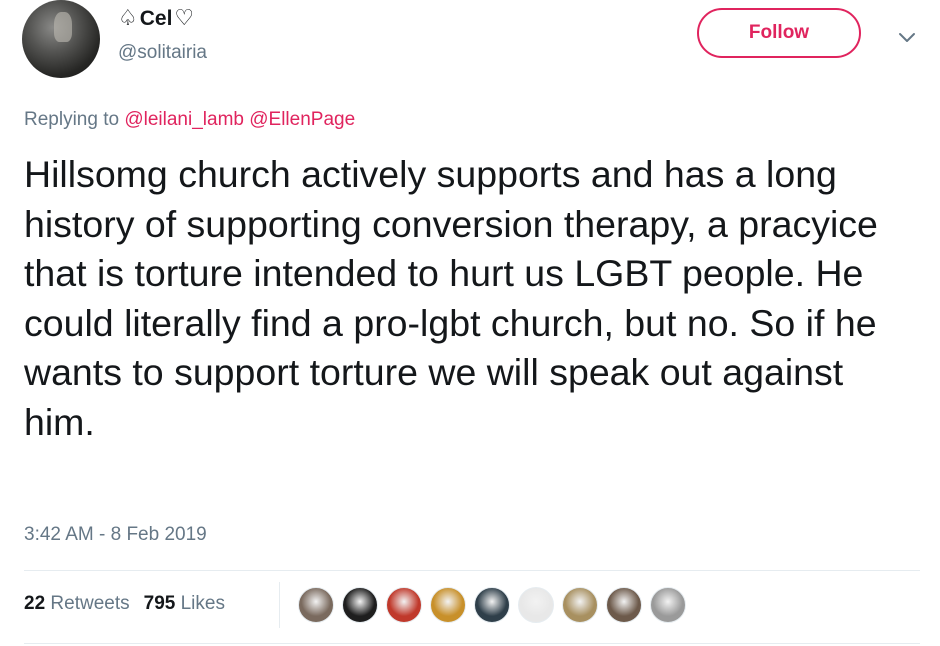 The width and height of the screenshot is (940, 646). Describe the element at coordinates (159, 603) in the screenshot. I see `likes-count: 795` at that location.